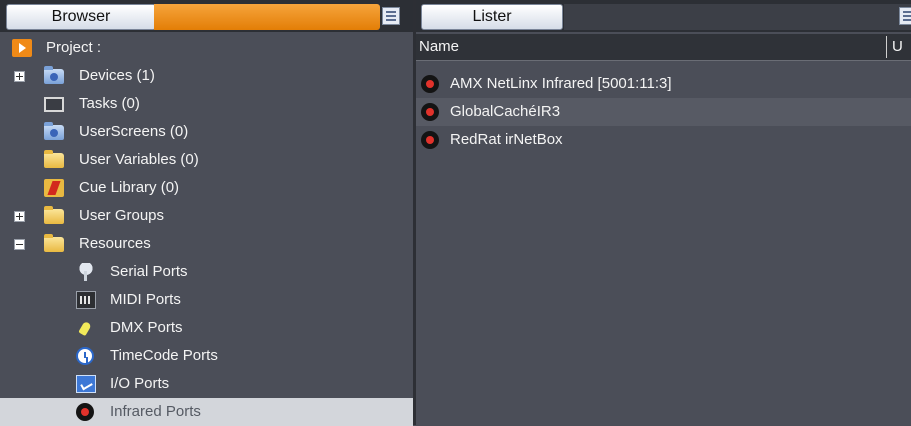 This screenshot has width=911, height=426. I want to click on dmx-port-icon, so click(86, 328).